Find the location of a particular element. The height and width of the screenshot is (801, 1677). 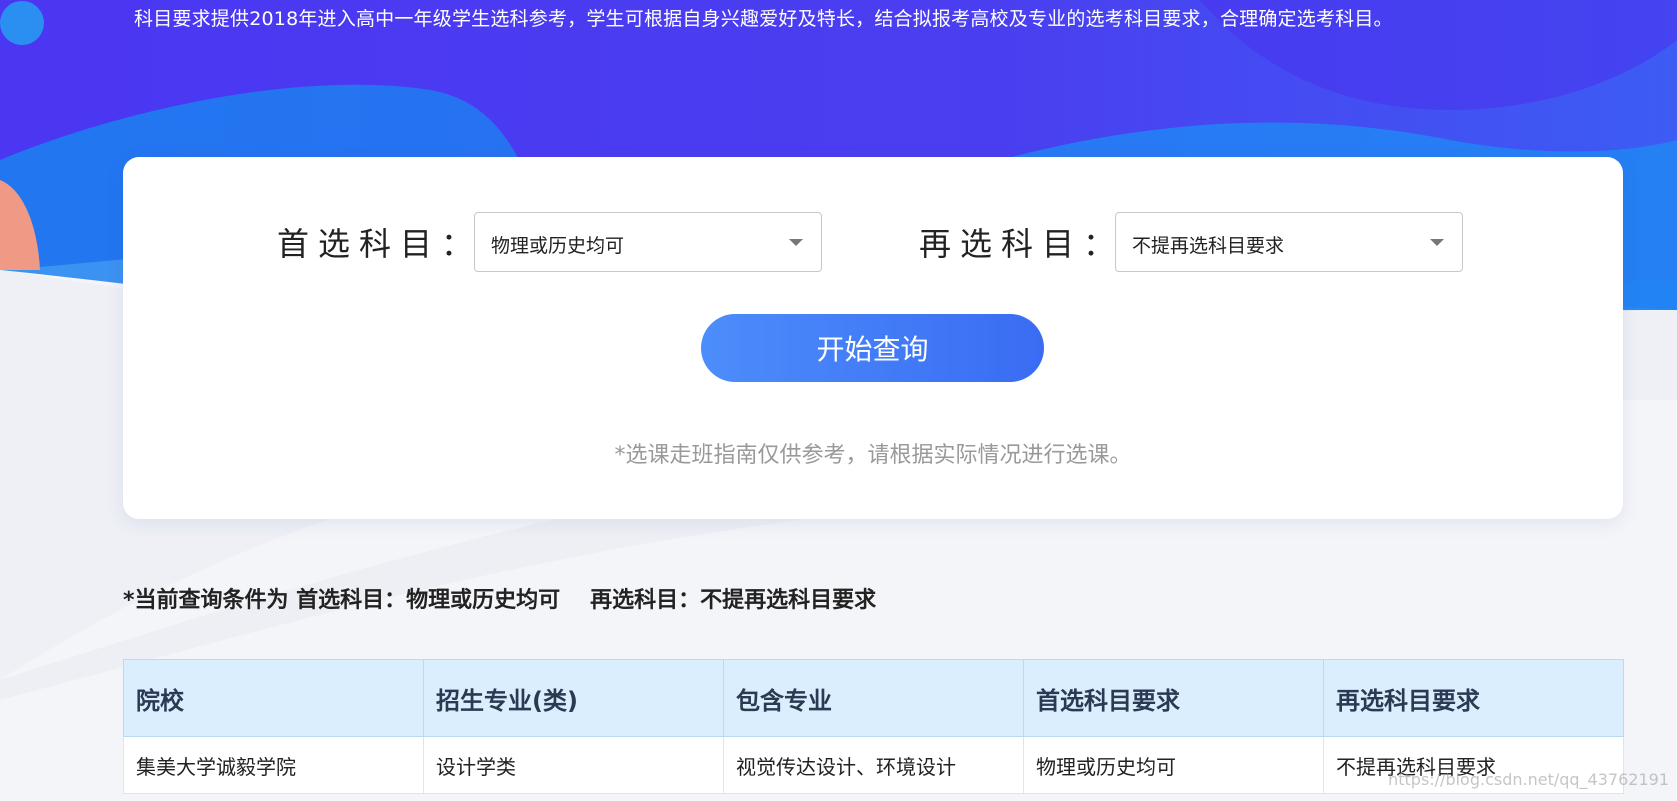

condition-secondary: 再选科目：不提再选科目要求 is located at coordinates (733, 600).